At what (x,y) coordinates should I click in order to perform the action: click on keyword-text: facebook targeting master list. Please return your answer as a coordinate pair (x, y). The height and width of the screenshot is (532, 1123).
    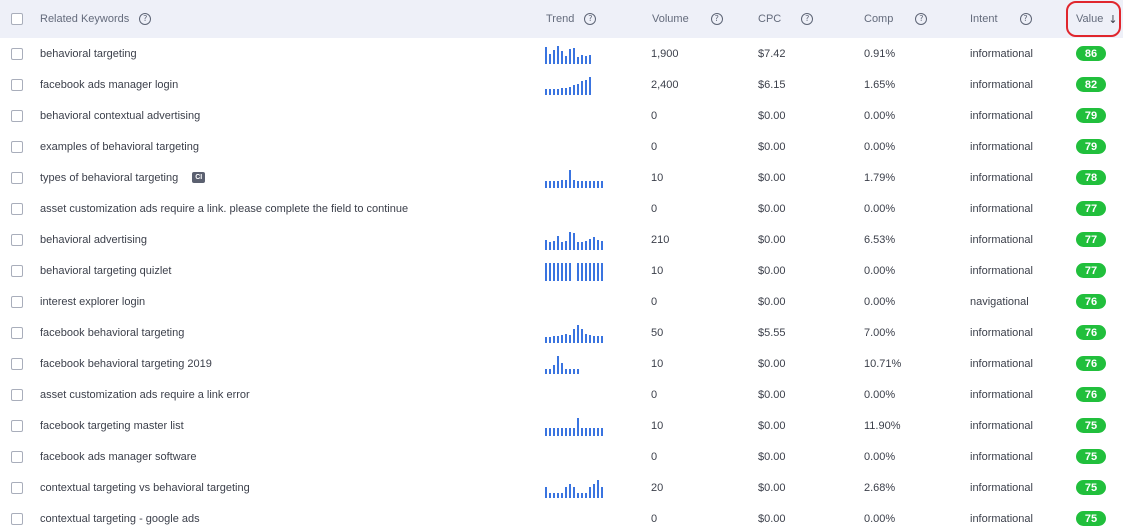
    Looking at the image, I should click on (112, 426).